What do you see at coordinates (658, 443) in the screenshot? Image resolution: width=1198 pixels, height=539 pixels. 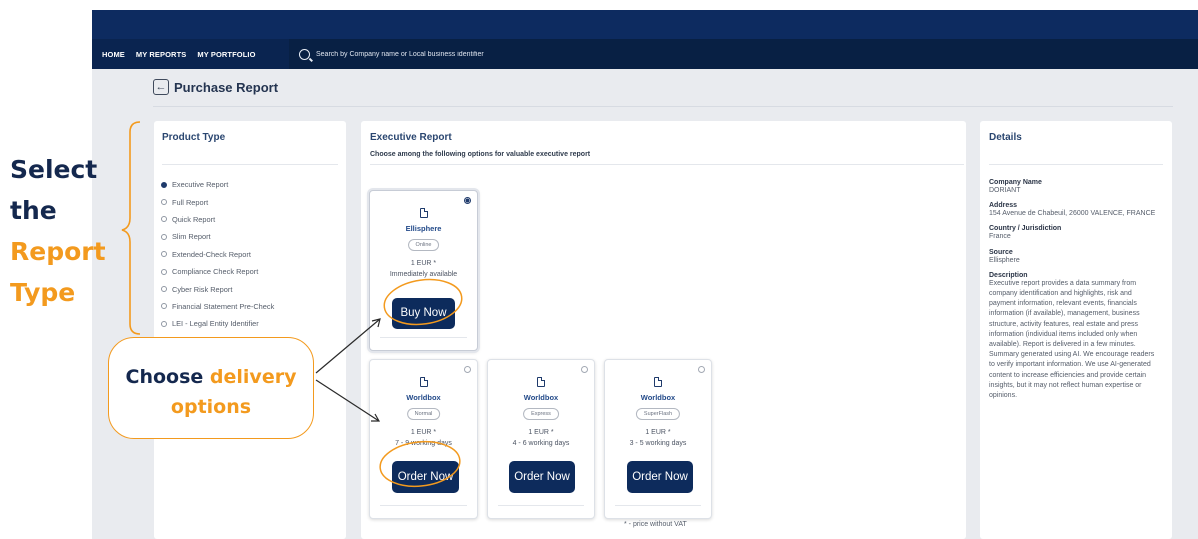 I see `delivery-time-text: 3 - 5 working days` at bounding box center [658, 443].